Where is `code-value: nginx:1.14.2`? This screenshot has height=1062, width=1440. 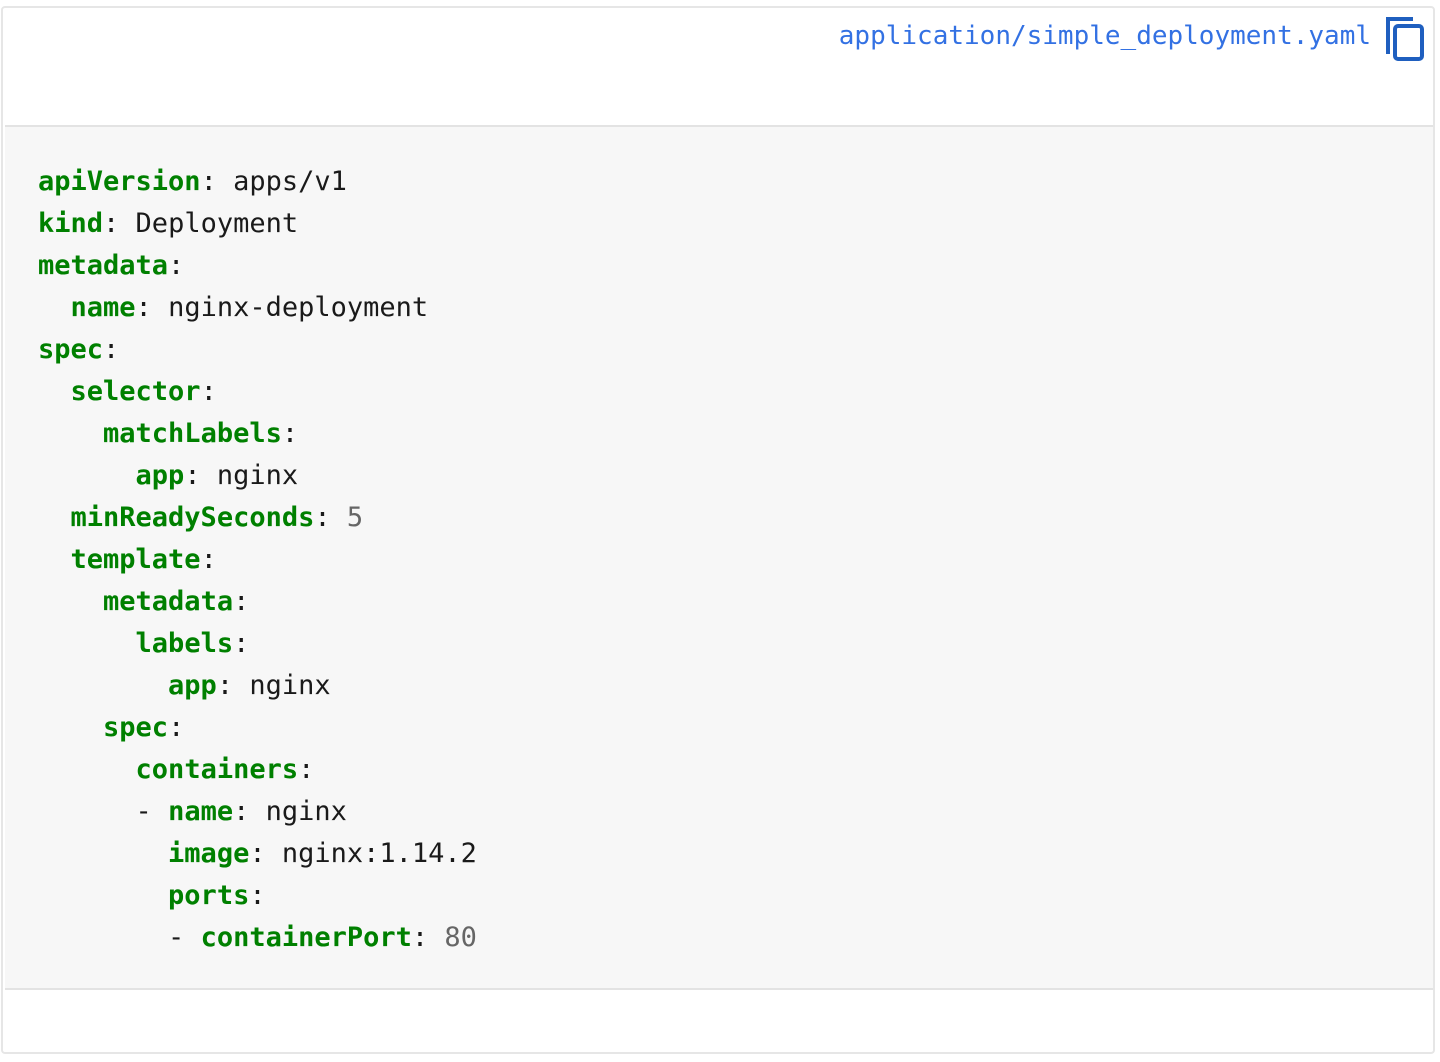
code-value: nginx:1.14.2 is located at coordinates (371, 853).